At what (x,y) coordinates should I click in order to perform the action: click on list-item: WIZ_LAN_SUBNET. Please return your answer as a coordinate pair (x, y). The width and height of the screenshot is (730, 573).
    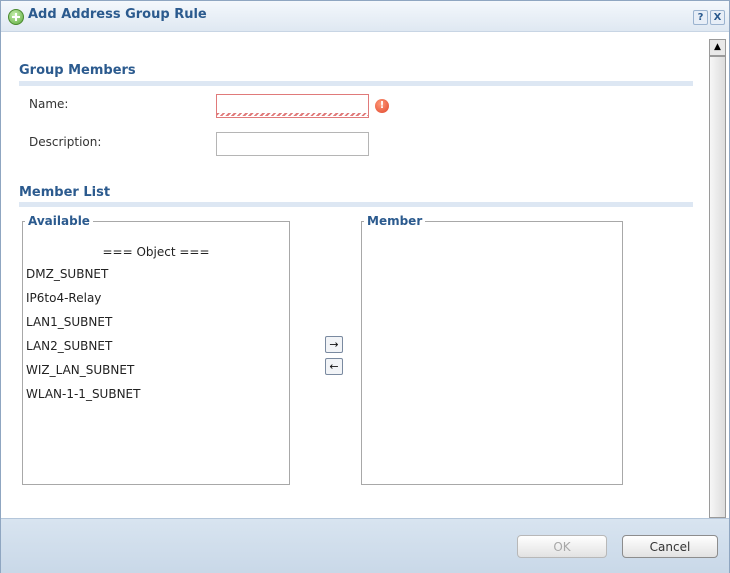
    Looking at the image, I should click on (80, 370).